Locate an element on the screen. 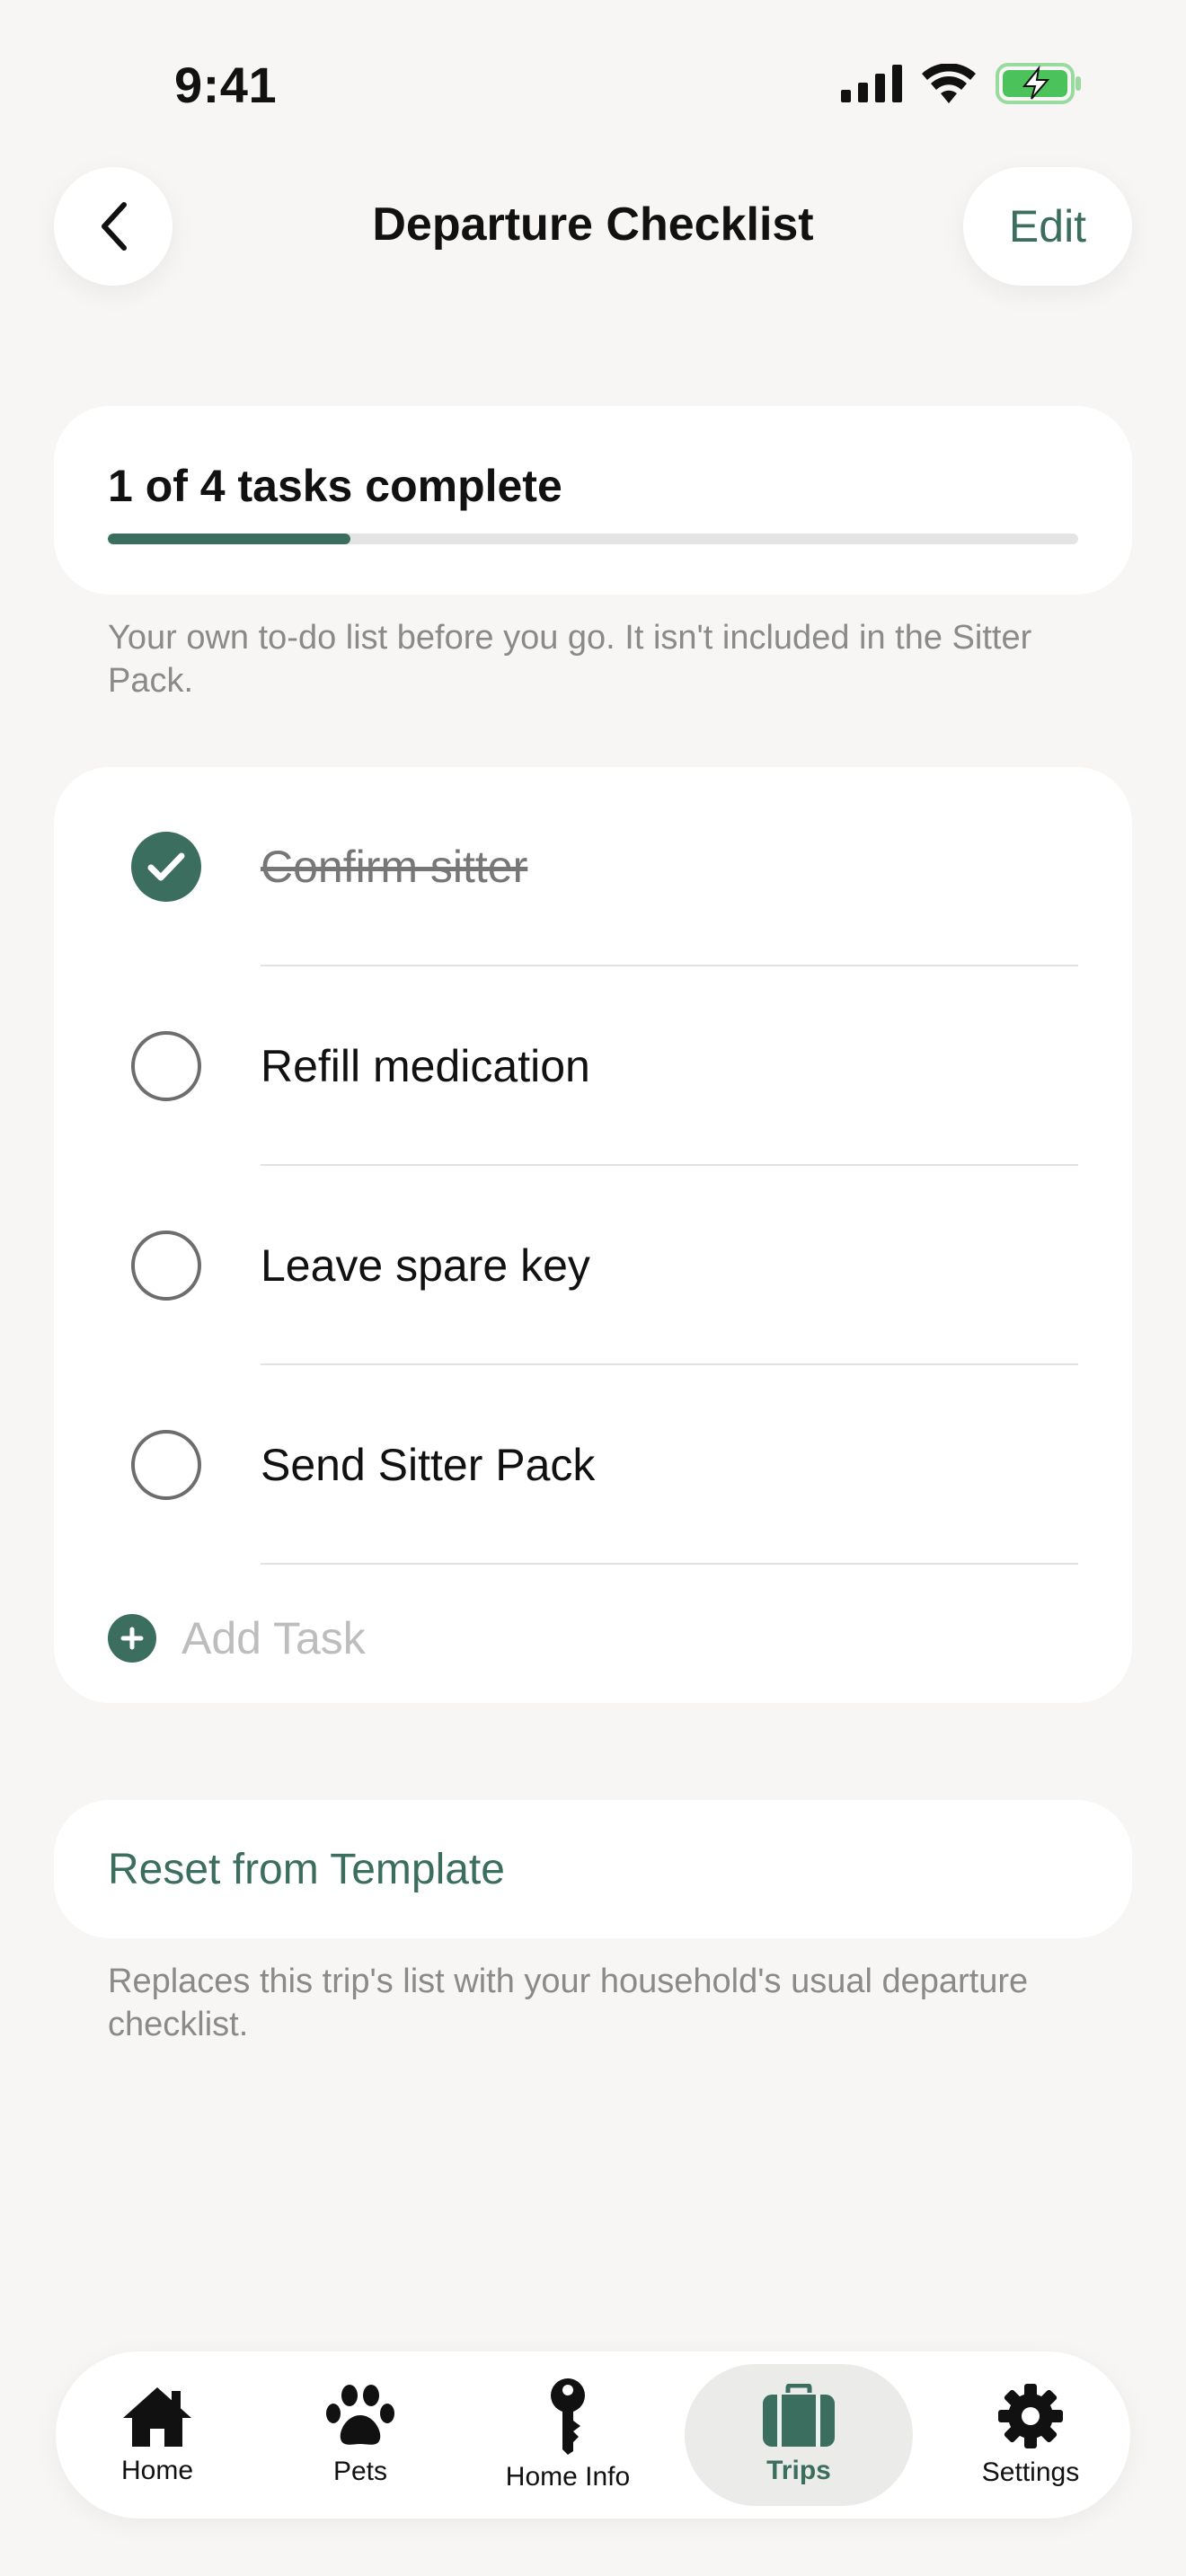  tab-home: Home is located at coordinates (157, 2435).